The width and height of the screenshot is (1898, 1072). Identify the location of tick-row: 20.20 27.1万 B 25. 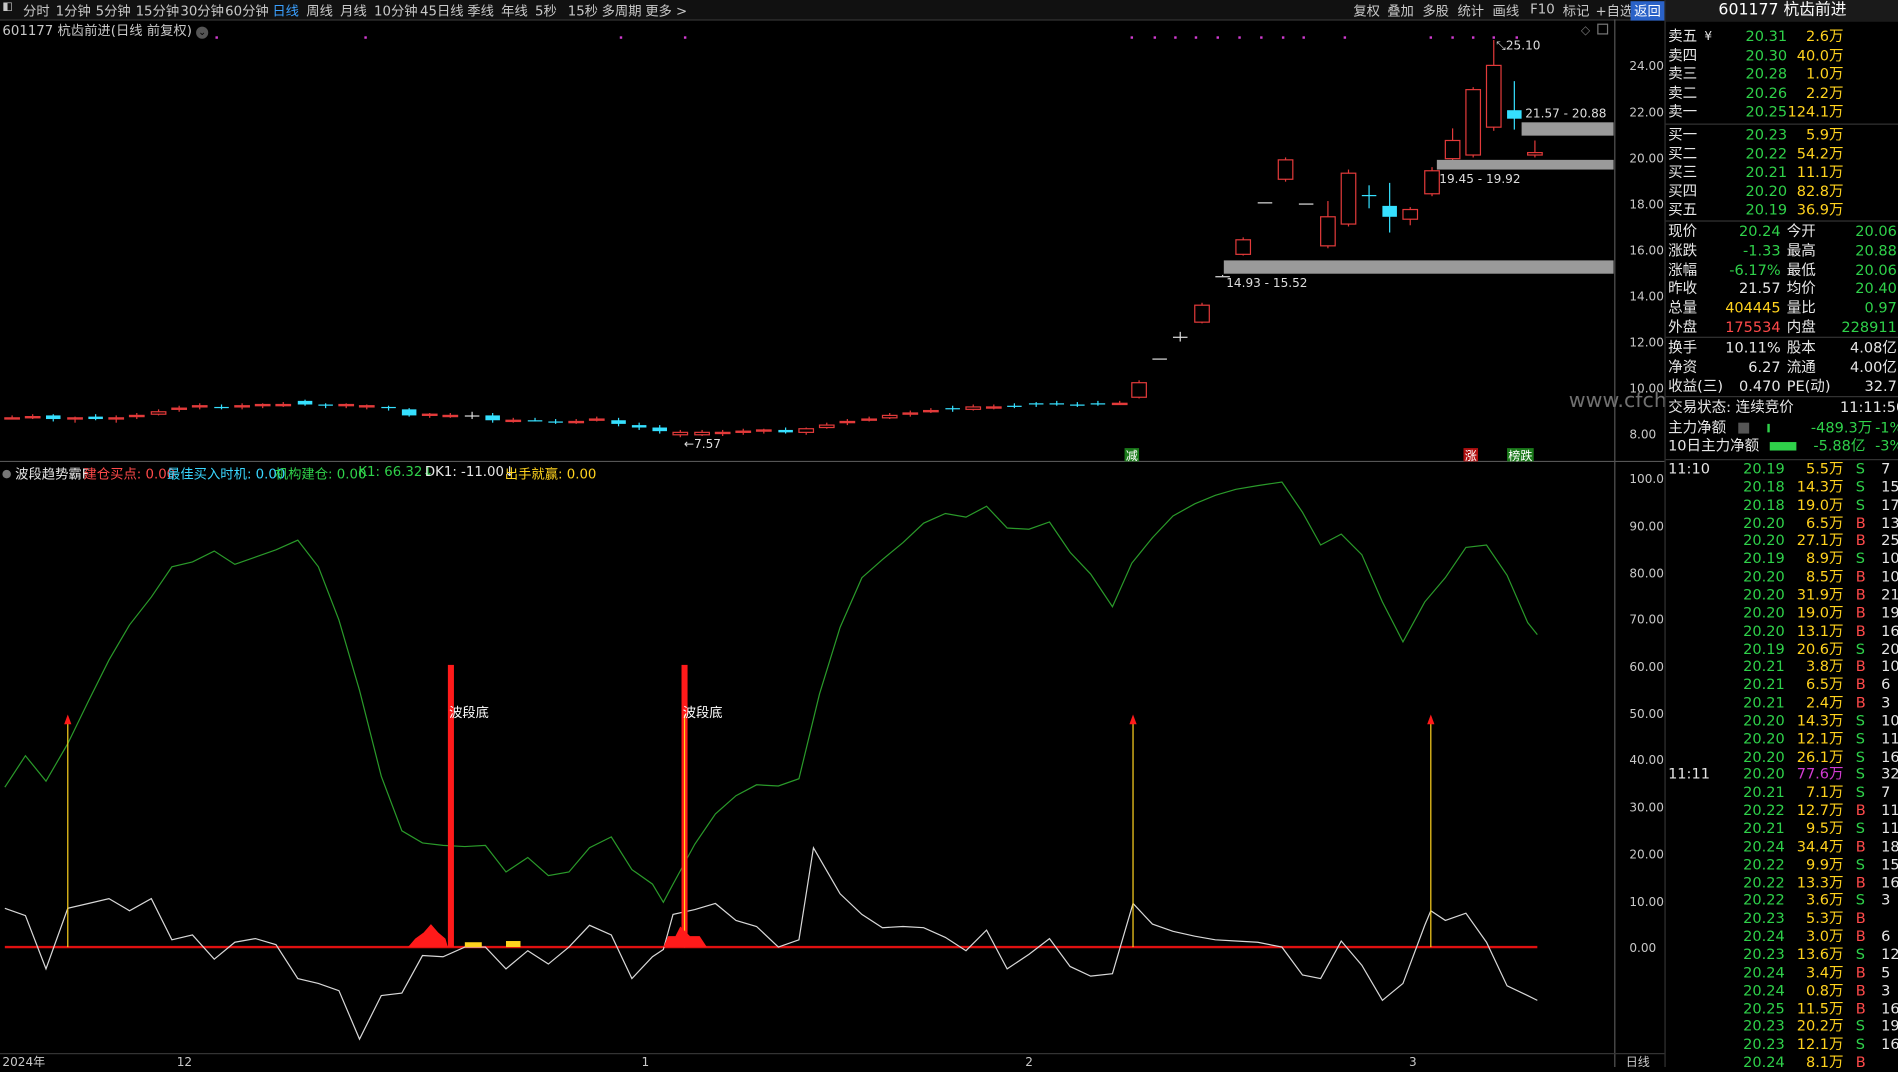
(1783, 541).